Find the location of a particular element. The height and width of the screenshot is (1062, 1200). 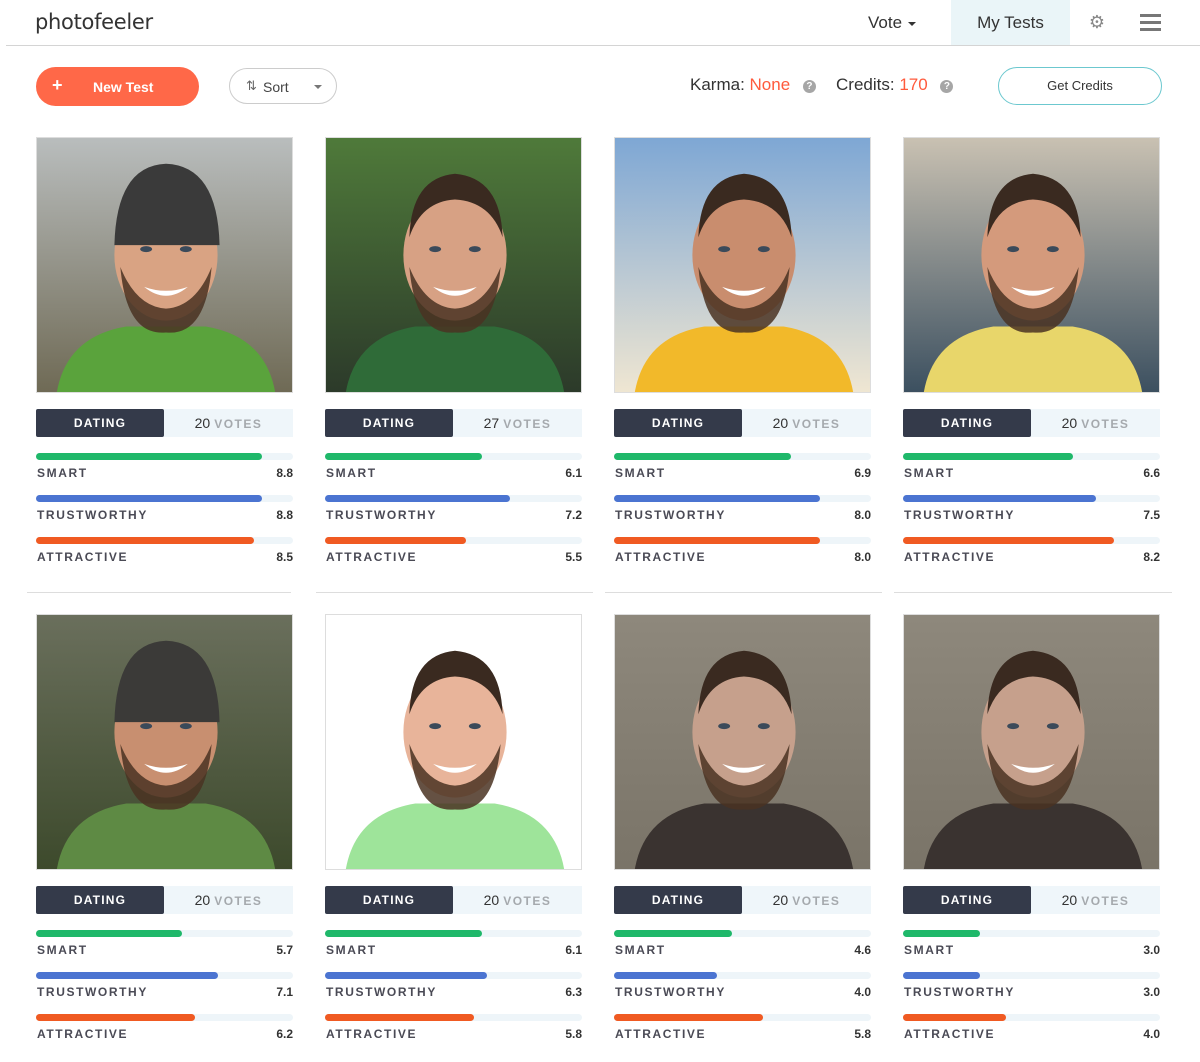

metric-smart: SMART 8.8 is located at coordinates (164, 468).